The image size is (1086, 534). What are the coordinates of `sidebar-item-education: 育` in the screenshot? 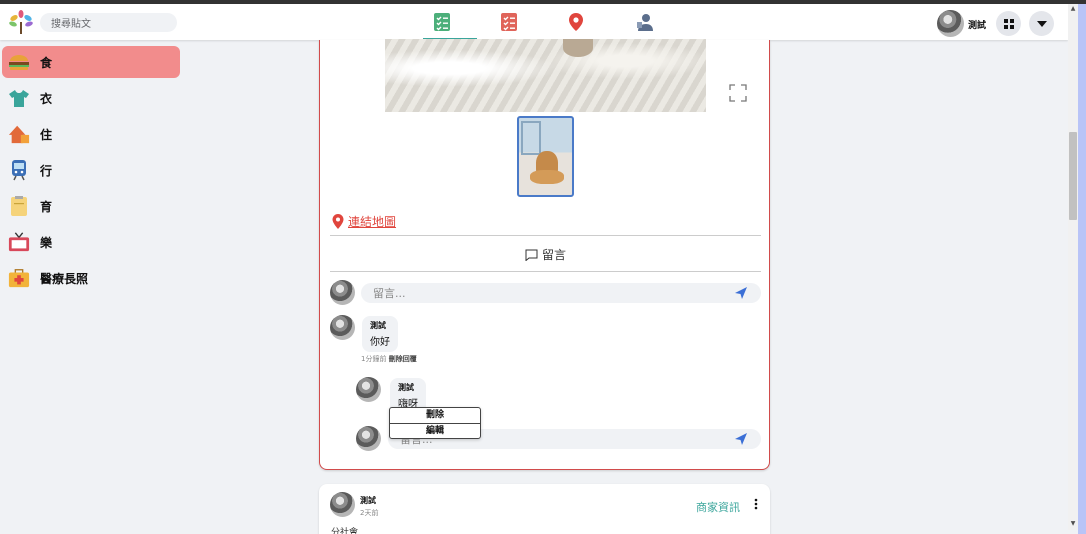 It's located at (91, 206).